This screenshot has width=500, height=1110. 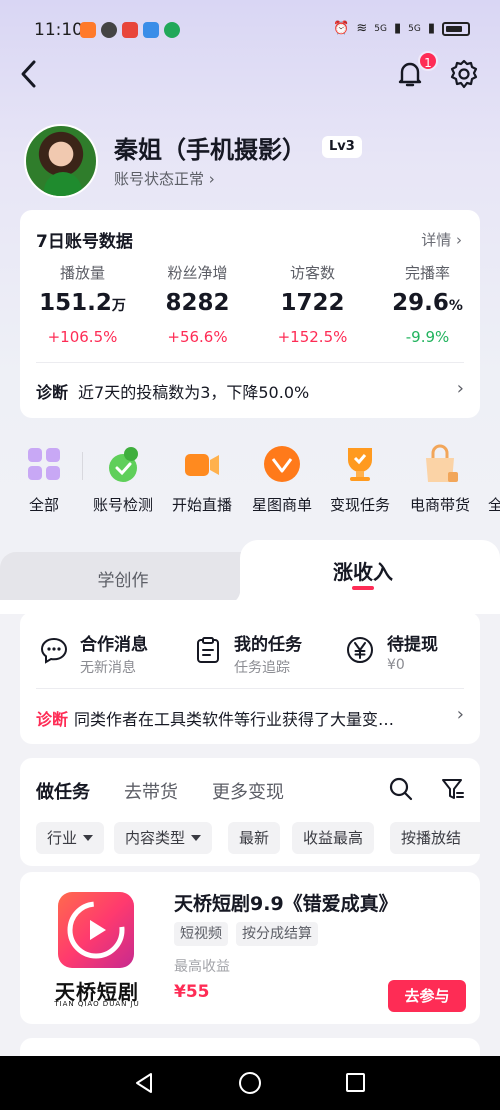 What do you see at coordinates (109, 30) in the screenshot?
I see `message-icon` at bounding box center [109, 30].